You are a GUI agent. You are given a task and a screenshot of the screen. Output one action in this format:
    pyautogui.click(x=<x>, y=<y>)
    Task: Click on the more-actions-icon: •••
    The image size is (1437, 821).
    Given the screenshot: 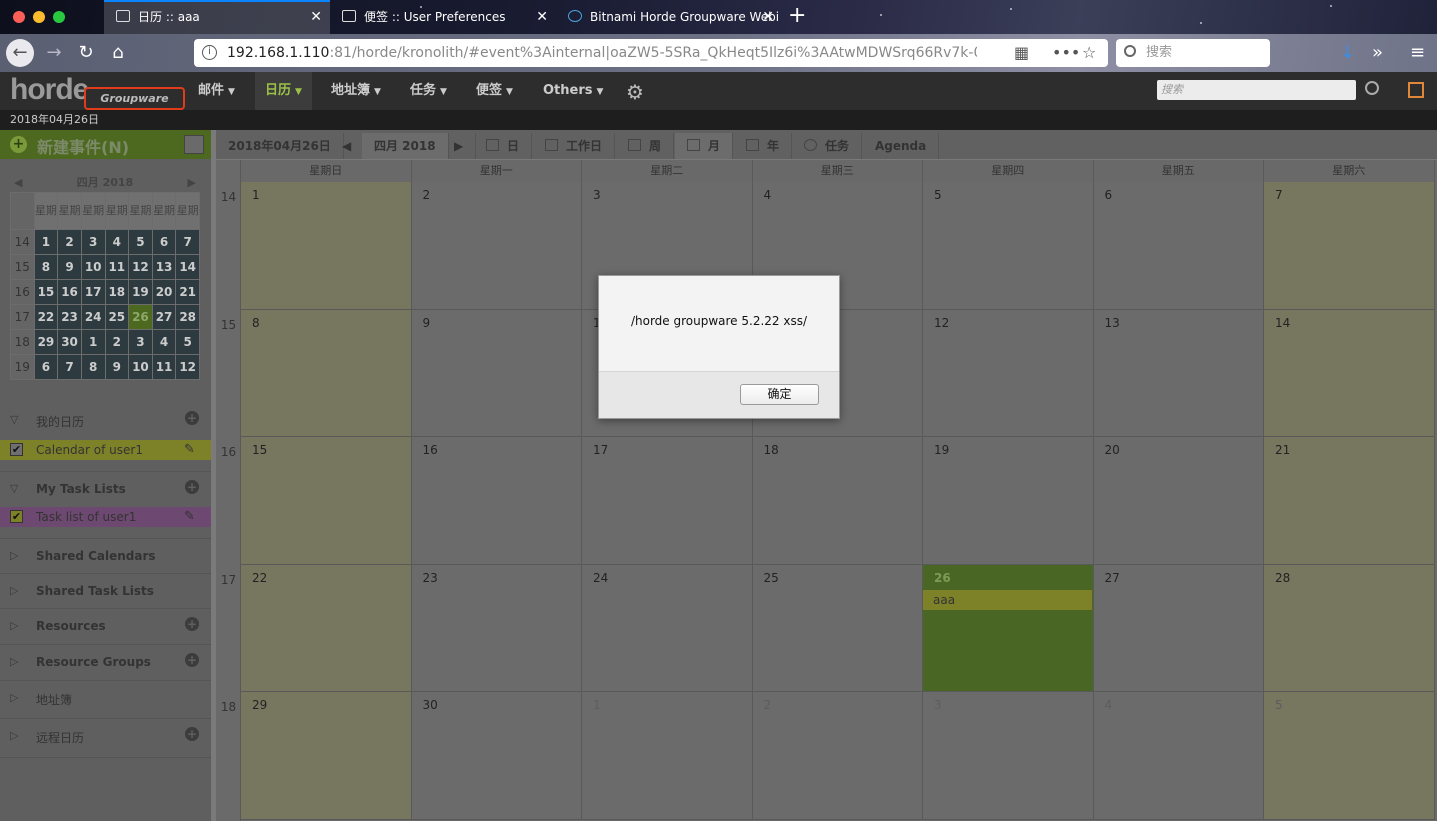 What is the action you would take?
    pyautogui.click(x=1066, y=52)
    